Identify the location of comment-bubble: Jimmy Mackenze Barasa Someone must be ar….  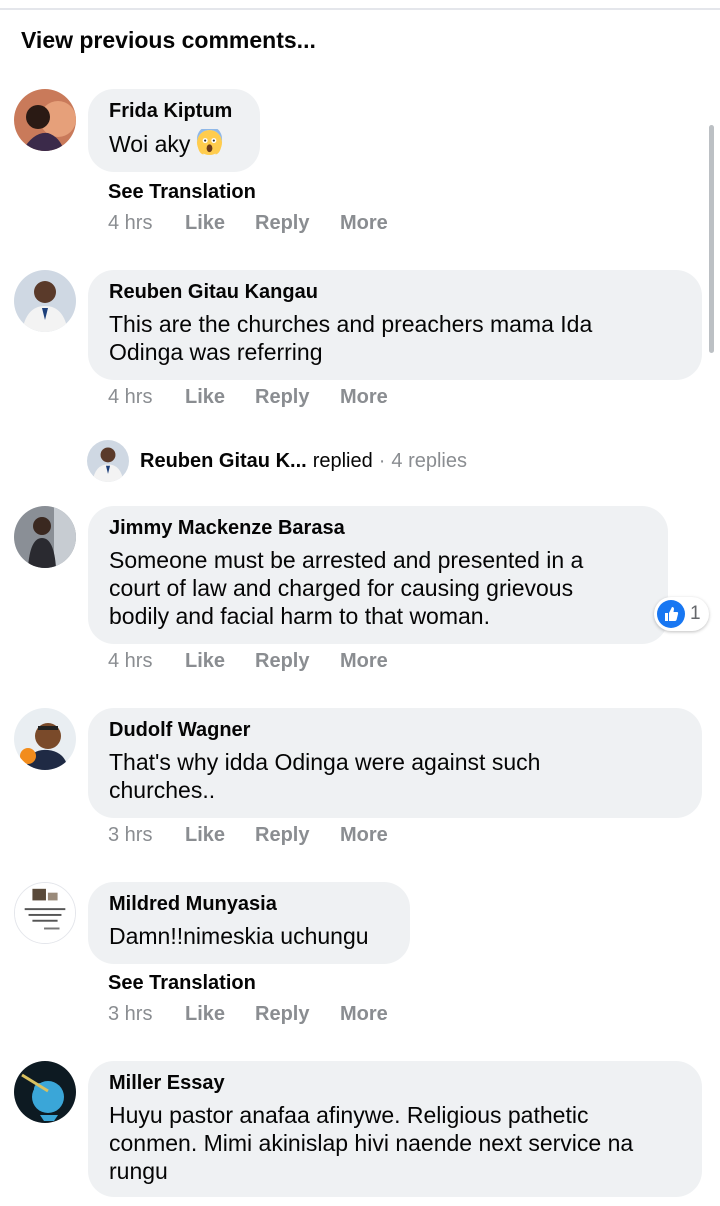
(378, 575).